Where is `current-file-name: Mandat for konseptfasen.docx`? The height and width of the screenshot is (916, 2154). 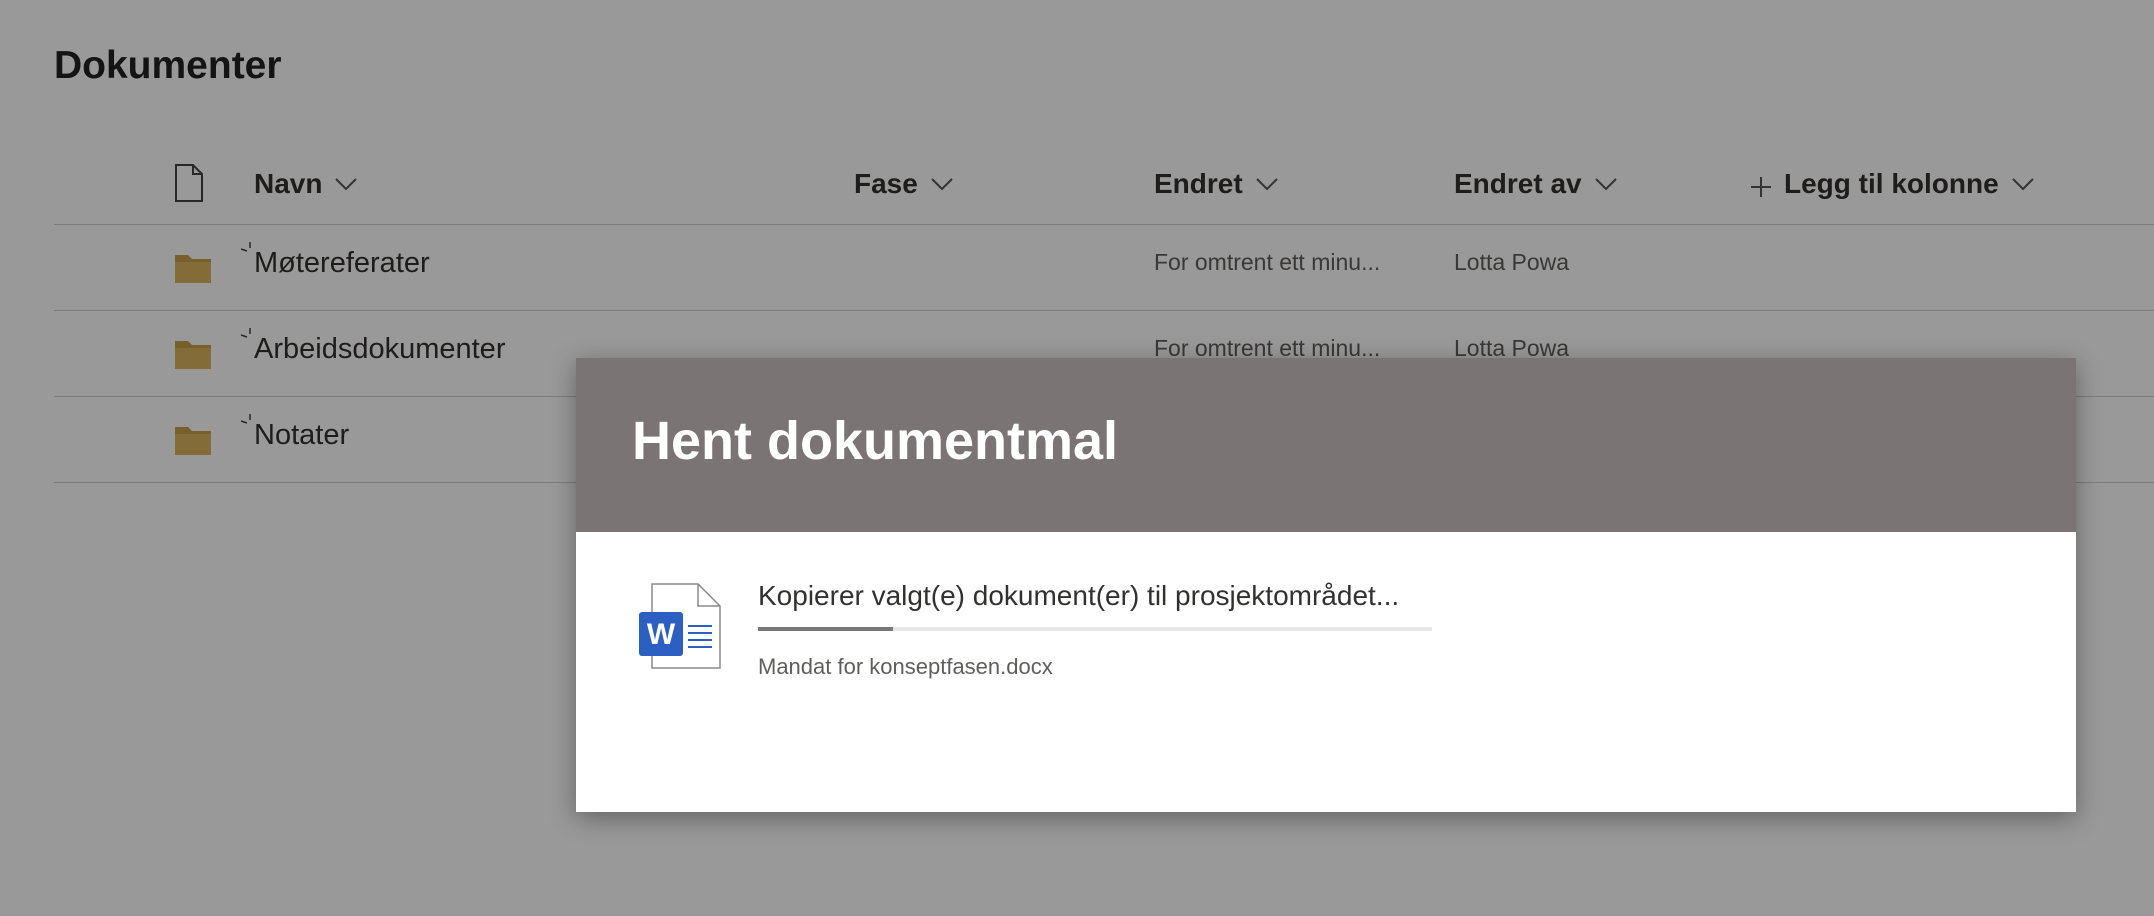
current-file-name: Mandat for konseptfasen.docx is located at coordinates (905, 666).